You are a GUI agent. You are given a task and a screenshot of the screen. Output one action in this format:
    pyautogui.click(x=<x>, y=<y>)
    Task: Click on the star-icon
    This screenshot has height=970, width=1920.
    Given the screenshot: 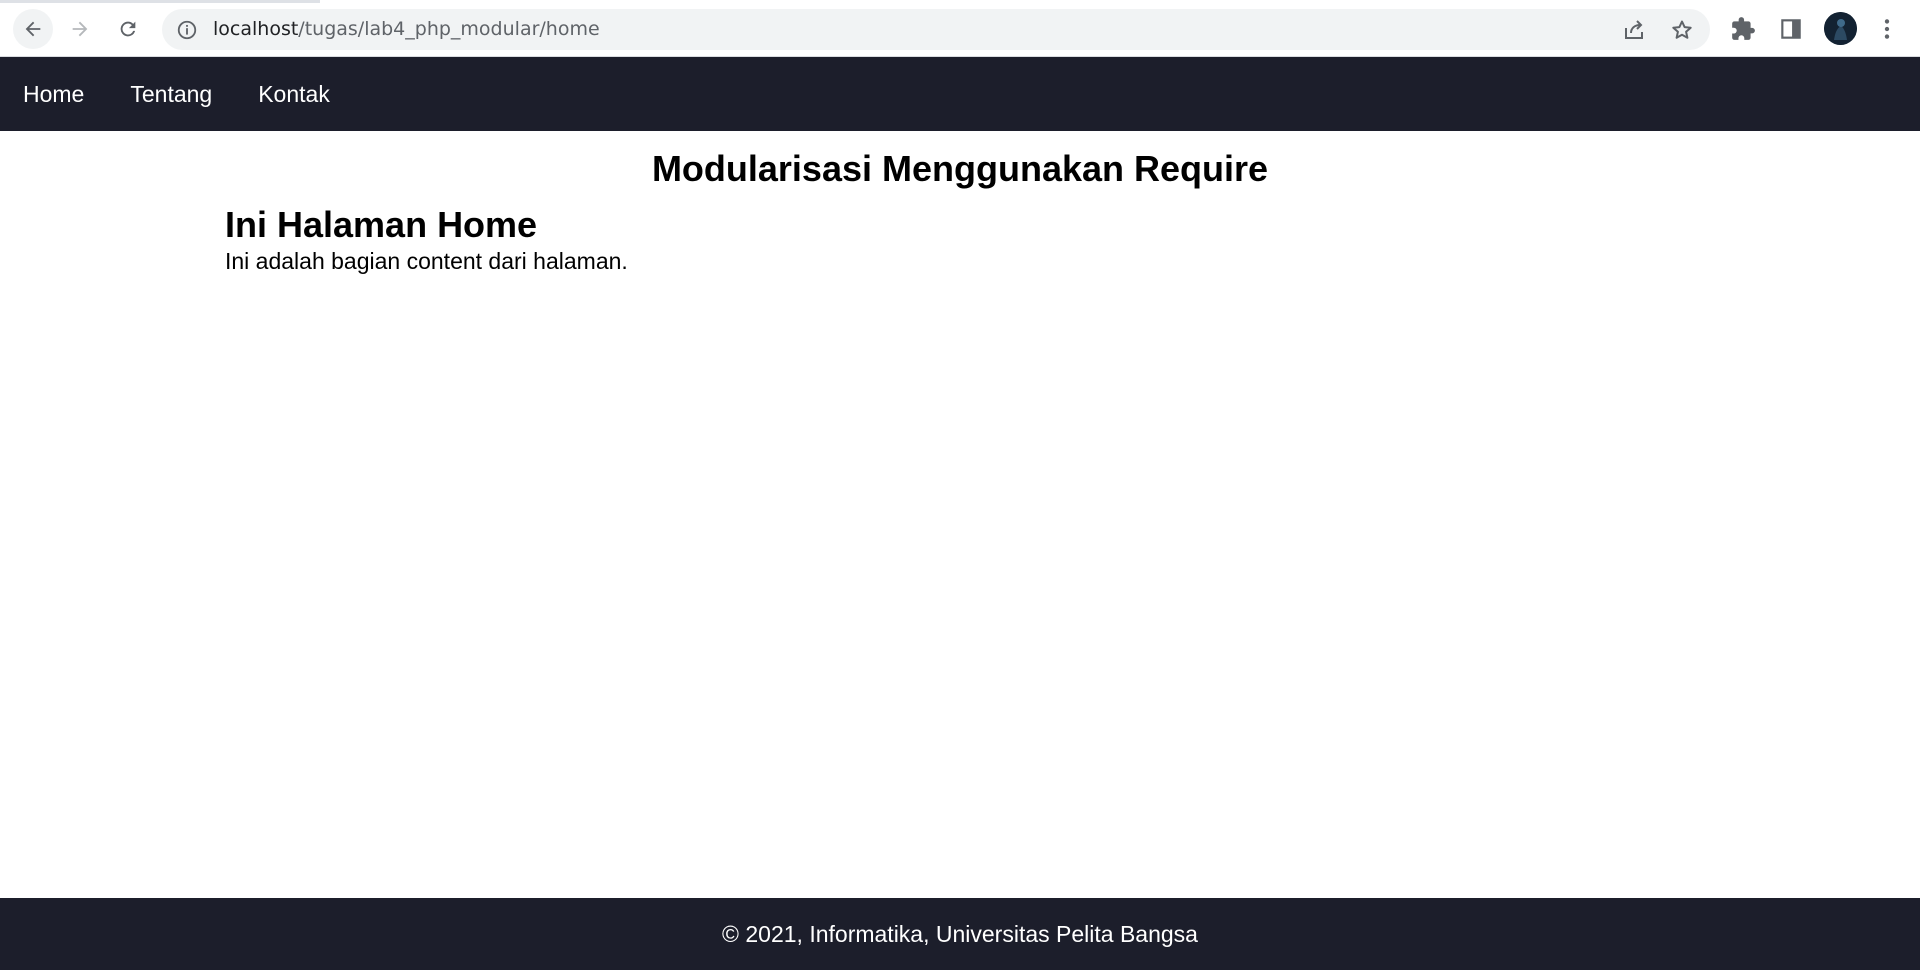 What is the action you would take?
    pyautogui.click(x=1682, y=30)
    